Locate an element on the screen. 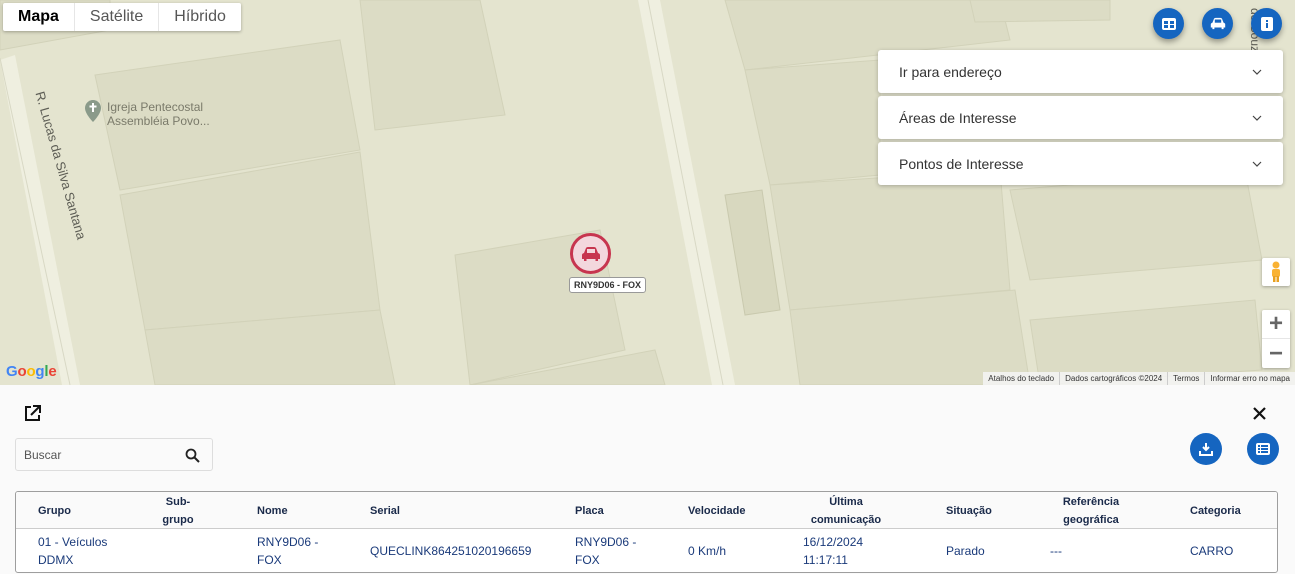 This screenshot has height=574, width=1295. panel-label: Ir para endereço is located at coordinates (950, 71).